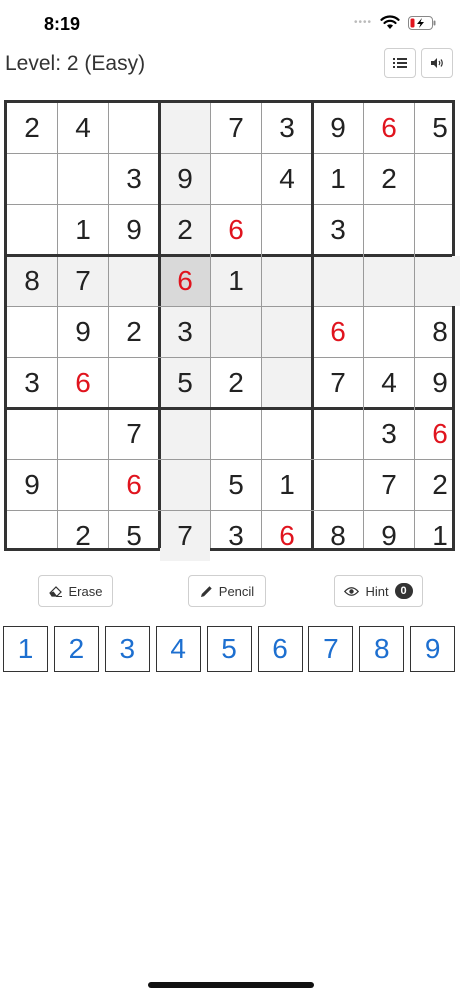 The height and width of the screenshot is (996, 460). What do you see at coordinates (227, 591) in the screenshot?
I see `pencil-button: Pencil` at bounding box center [227, 591].